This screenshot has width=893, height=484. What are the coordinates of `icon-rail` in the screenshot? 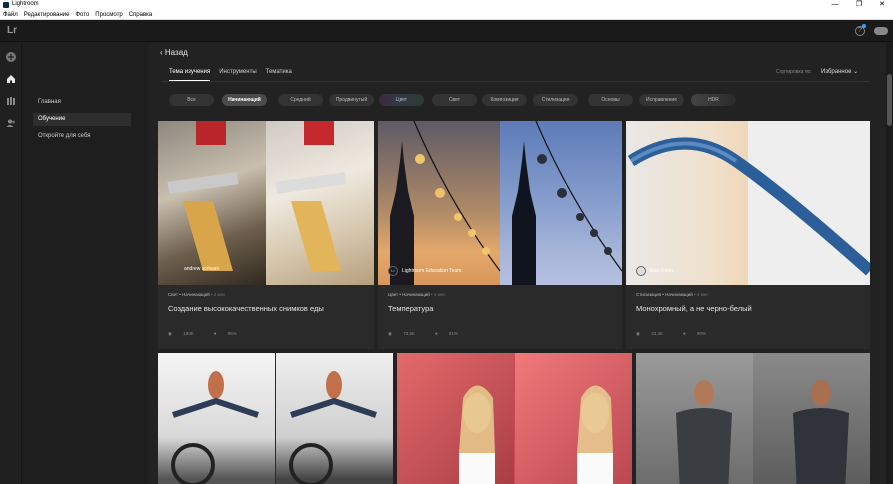 It's located at (11, 263).